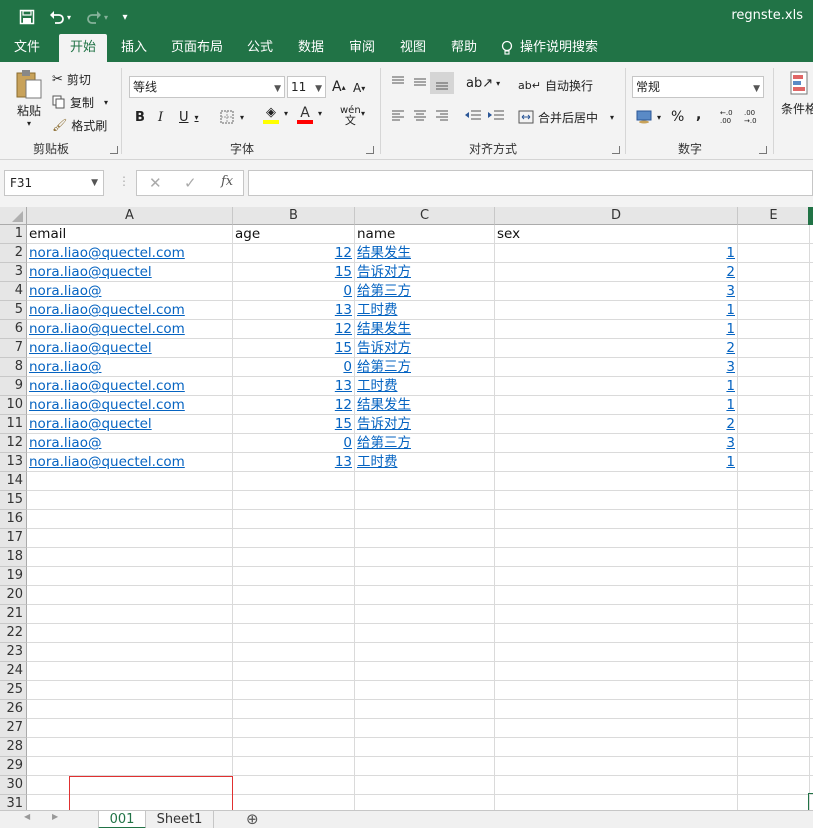 This screenshot has width=813, height=828. What do you see at coordinates (27, 17) in the screenshot?
I see `save-button` at bounding box center [27, 17].